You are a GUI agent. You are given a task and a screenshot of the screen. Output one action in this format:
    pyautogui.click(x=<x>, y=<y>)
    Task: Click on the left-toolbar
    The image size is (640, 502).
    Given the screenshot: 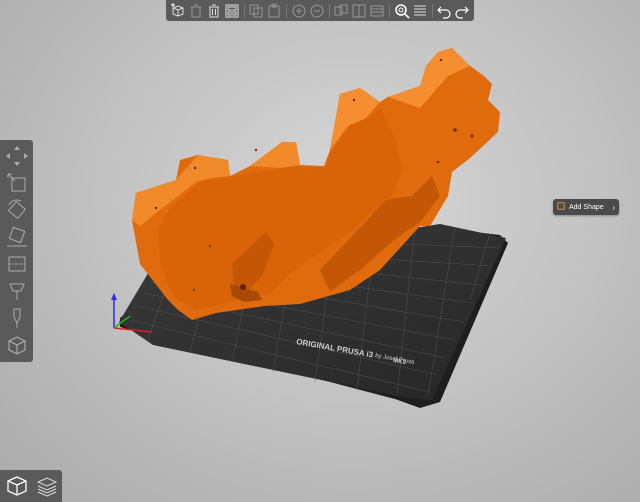 What is the action you would take?
    pyautogui.click(x=16, y=251)
    